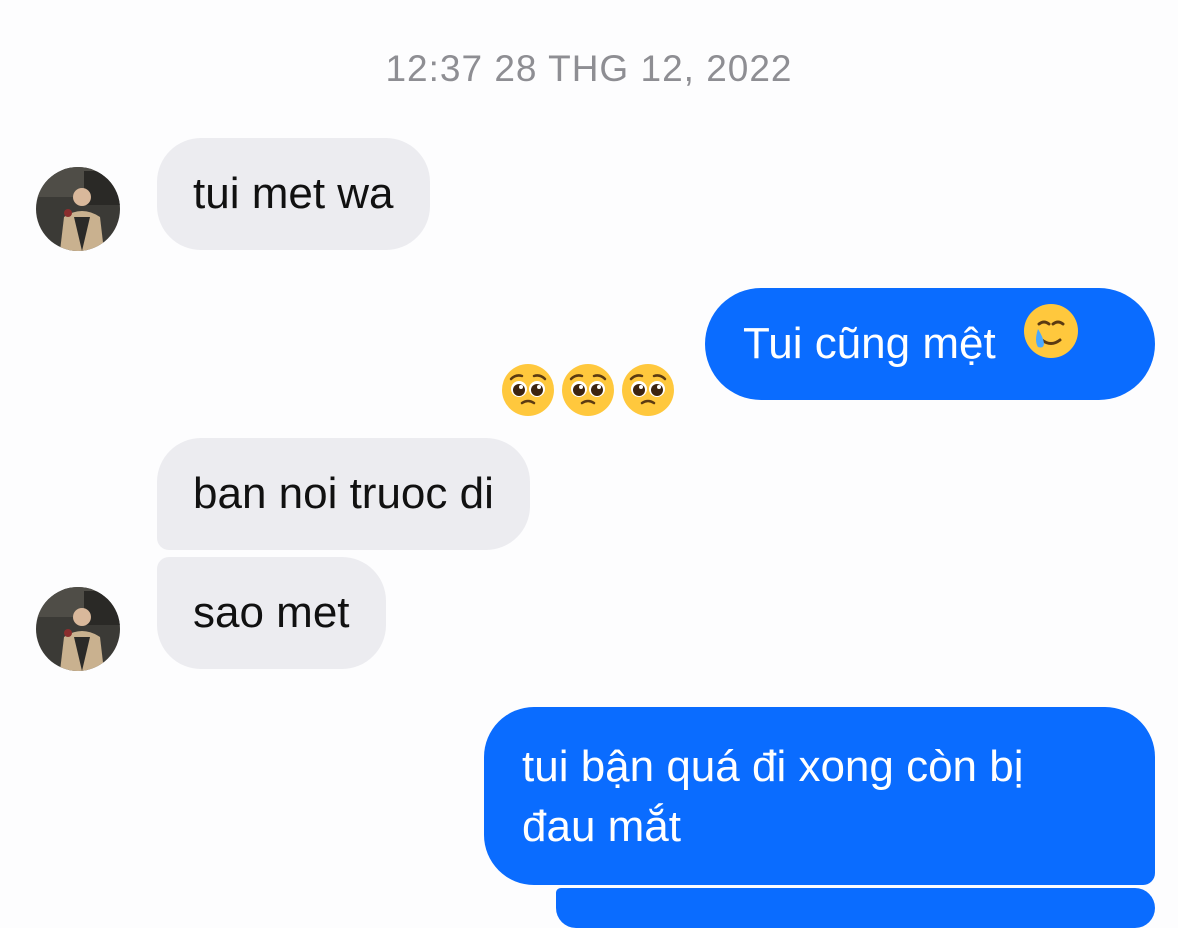 This screenshot has height=928, width=1178. What do you see at coordinates (869, 343) in the screenshot?
I see `message-text: Tui cũng mệt` at bounding box center [869, 343].